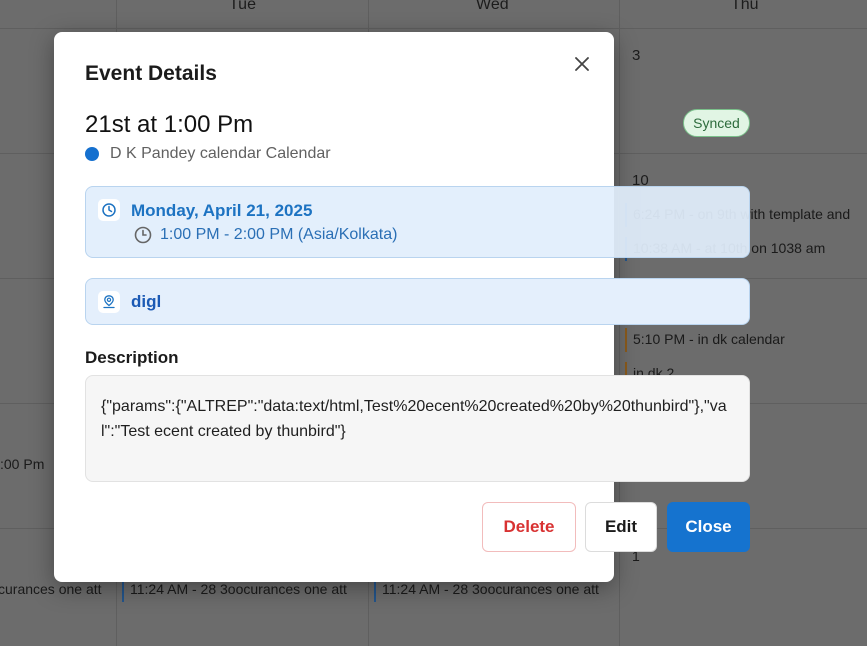 The height and width of the screenshot is (646, 867). What do you see at coordinates (169, 124) in the screenshot?
I see `event-title: 21st at 1:00 Pm` at bounding box center [169, 124].